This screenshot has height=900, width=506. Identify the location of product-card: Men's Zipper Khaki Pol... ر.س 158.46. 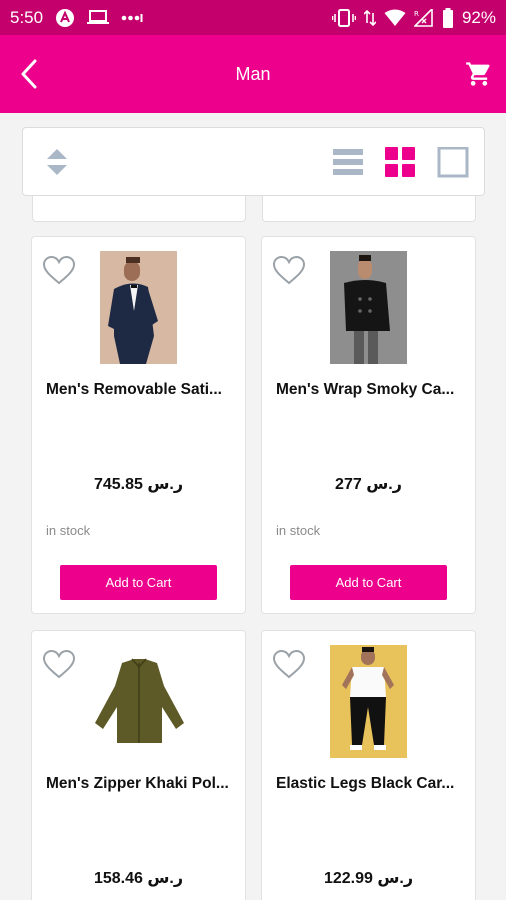
(138, 765).